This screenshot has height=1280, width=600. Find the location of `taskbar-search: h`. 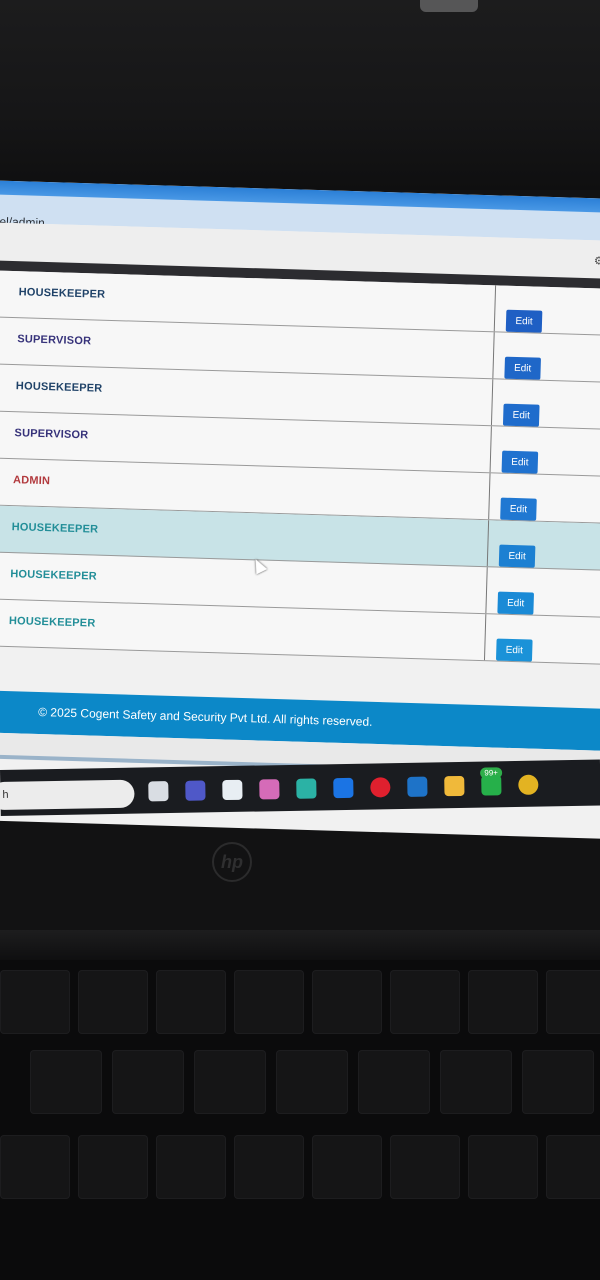

taskbar-search: h is located at coordinates (67, 795).